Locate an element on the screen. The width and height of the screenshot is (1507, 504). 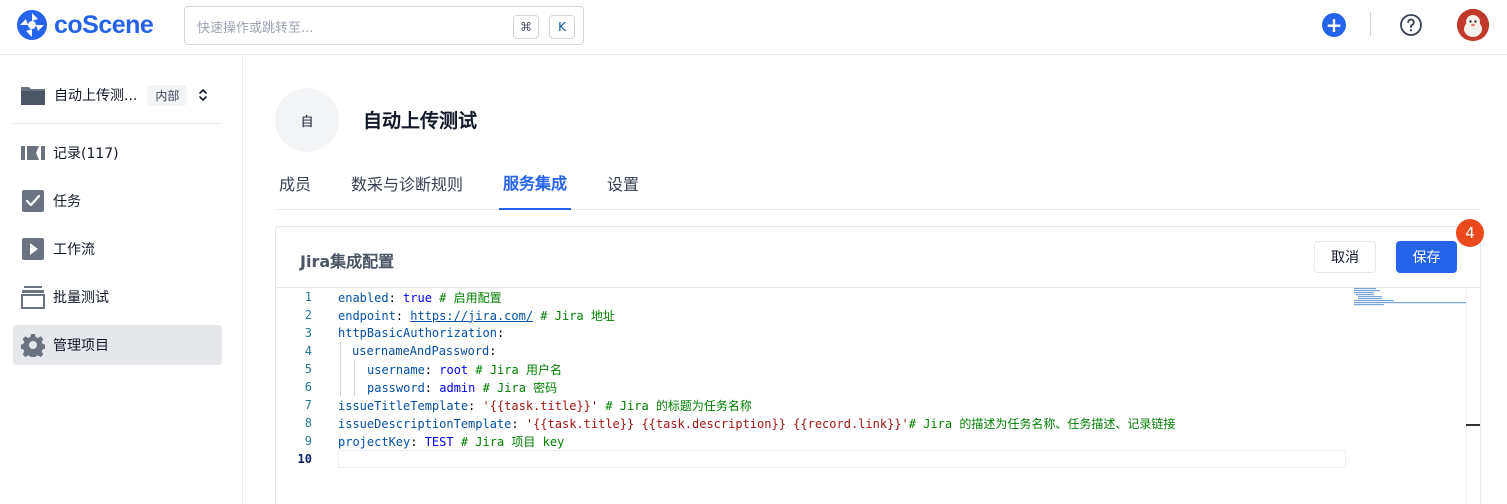
project-avatar: 自 is located at coordinates (307, 120).